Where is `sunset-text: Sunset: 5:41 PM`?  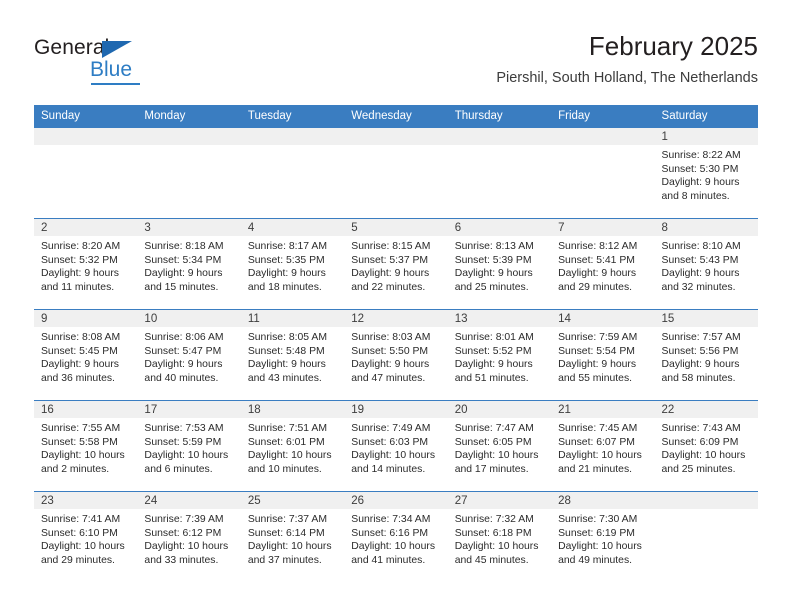 sunset-text: Sunset: 5:41 PM is located at coordinates (596, 260).